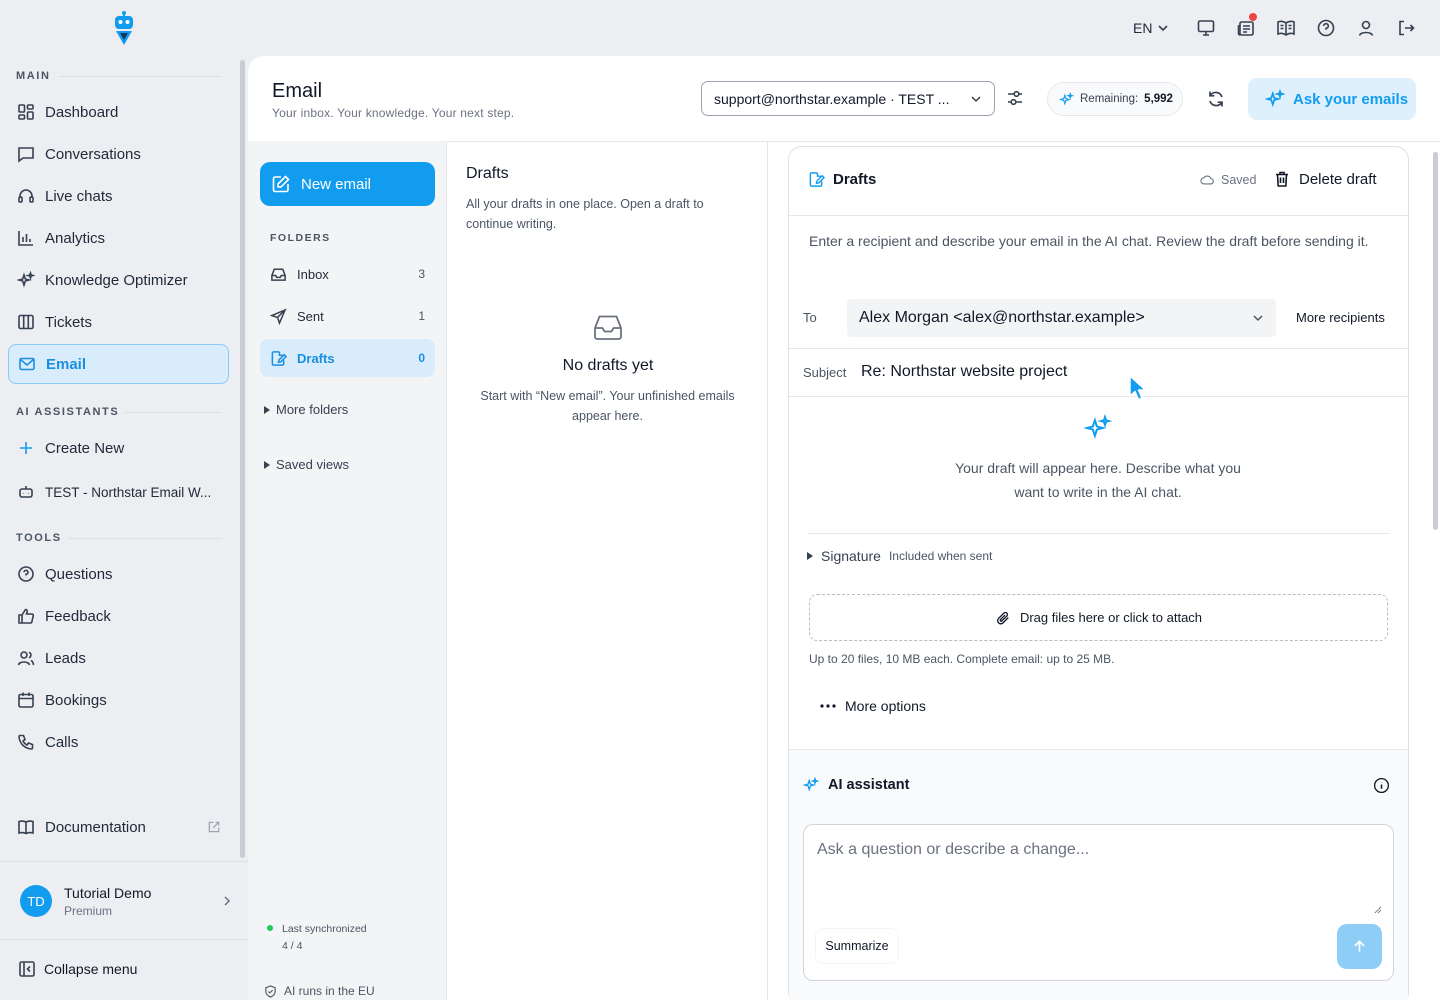  I want to click on folders-heading: FOLDERS, so click(300, 238).